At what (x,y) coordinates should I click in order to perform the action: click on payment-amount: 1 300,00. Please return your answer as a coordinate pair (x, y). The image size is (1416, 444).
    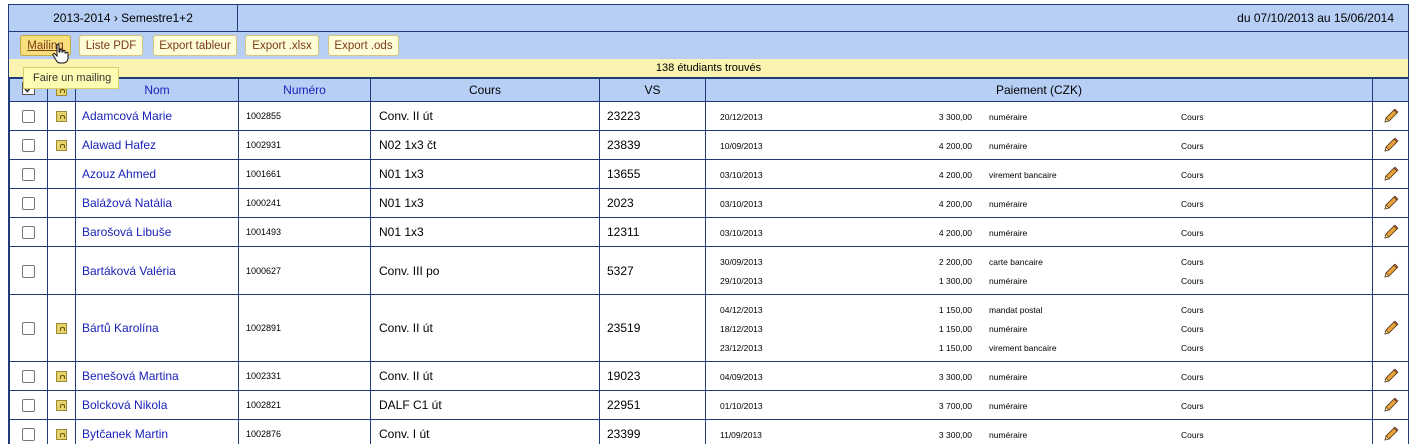
    Looking at the image, I should click on (955, 280).